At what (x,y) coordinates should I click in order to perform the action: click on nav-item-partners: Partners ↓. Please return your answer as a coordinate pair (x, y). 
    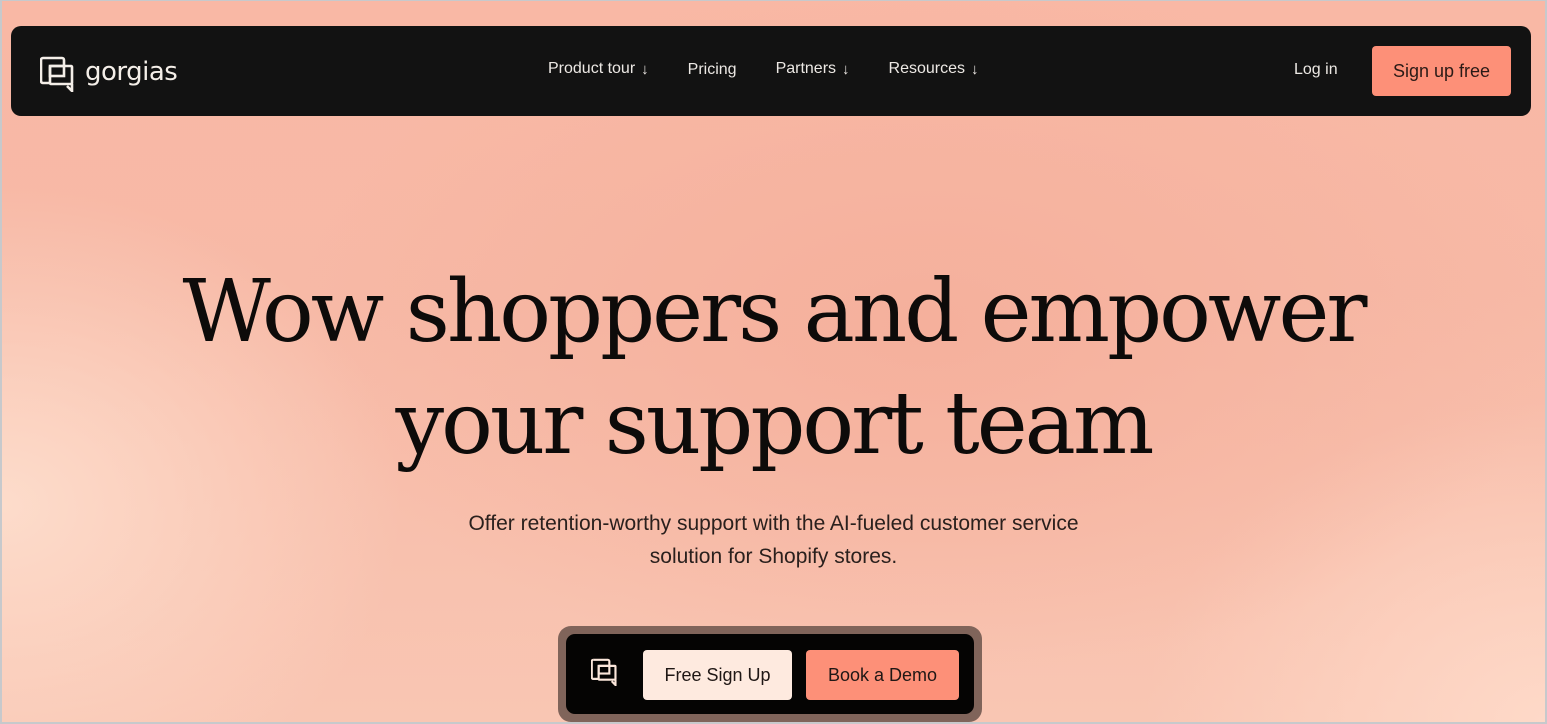
    Looking at the image, I should click on (813, 69).